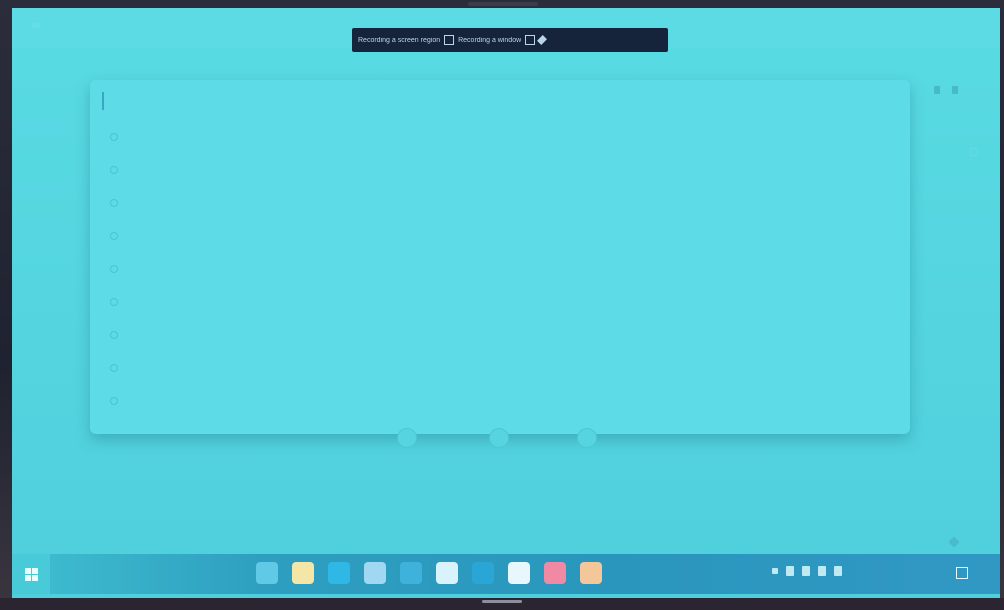  Describe the element at coordinates (946, 90) in the screenshot. I see `toolbar-icons` at that location.